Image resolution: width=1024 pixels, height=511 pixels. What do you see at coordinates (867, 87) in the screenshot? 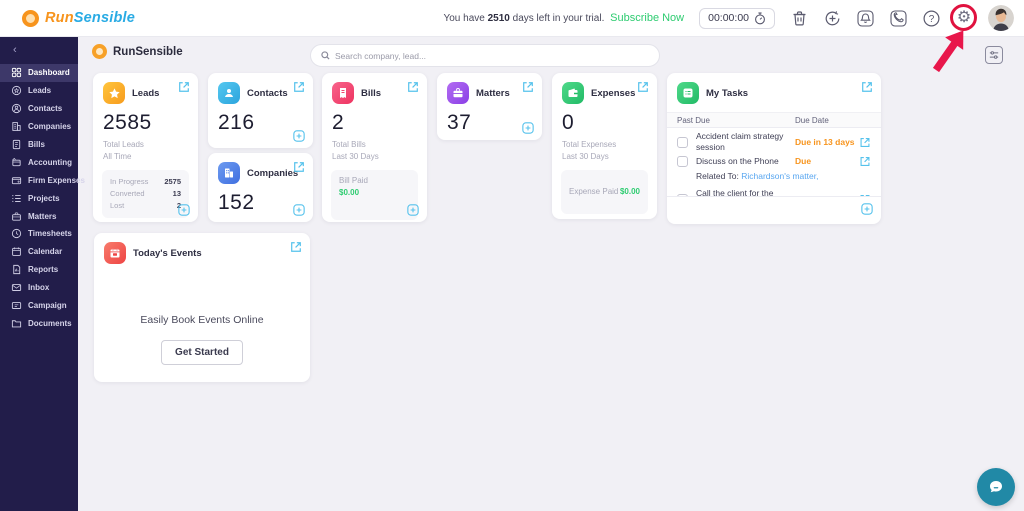
I see `tasks-open-icon` at bounding box center [867, 87].